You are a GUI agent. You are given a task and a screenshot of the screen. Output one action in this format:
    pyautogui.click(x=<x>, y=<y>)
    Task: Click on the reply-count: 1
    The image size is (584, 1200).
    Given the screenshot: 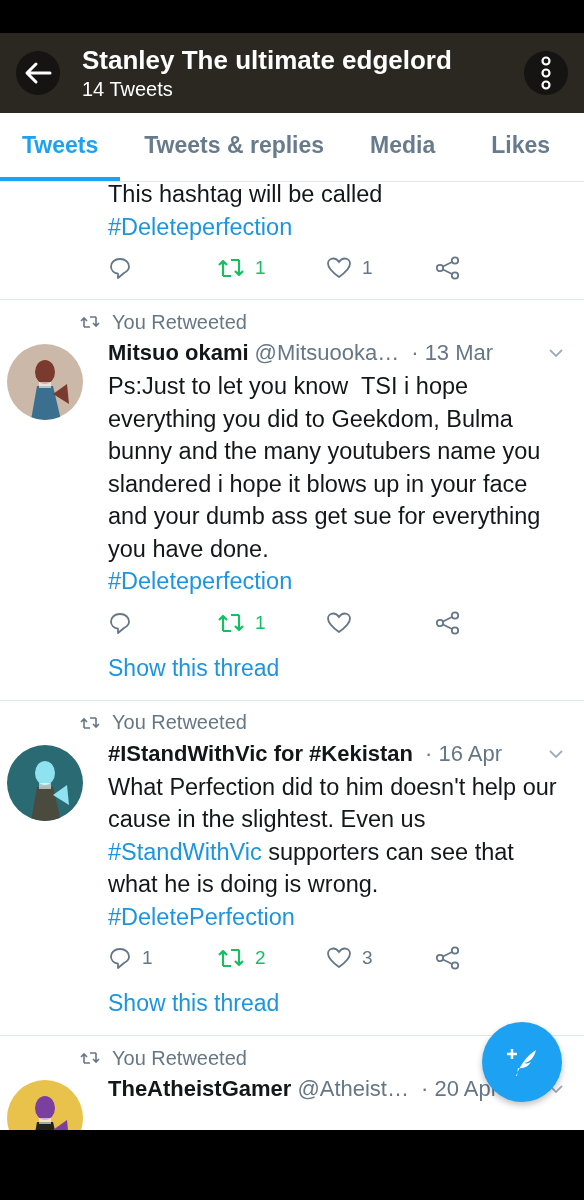 What is the action you would take?
    pyautogui.click(x=147, y=958)
    